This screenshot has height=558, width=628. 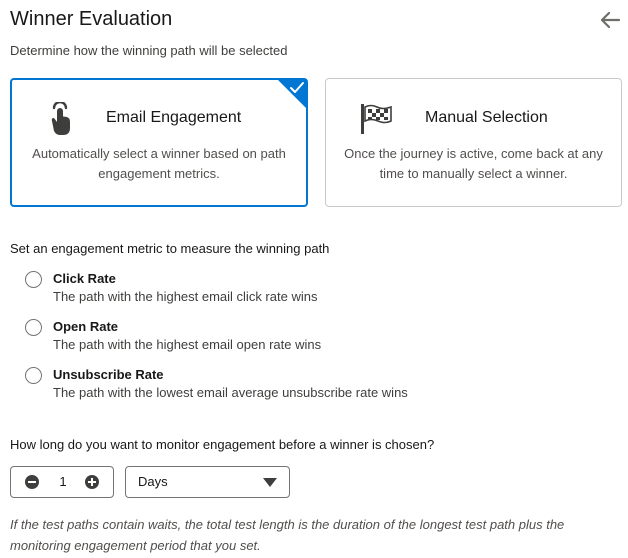 What do you see at coordinates (316, 20) in the screenshot?
I see `header: Winner Evaluation` at bounding box center [316, 20].